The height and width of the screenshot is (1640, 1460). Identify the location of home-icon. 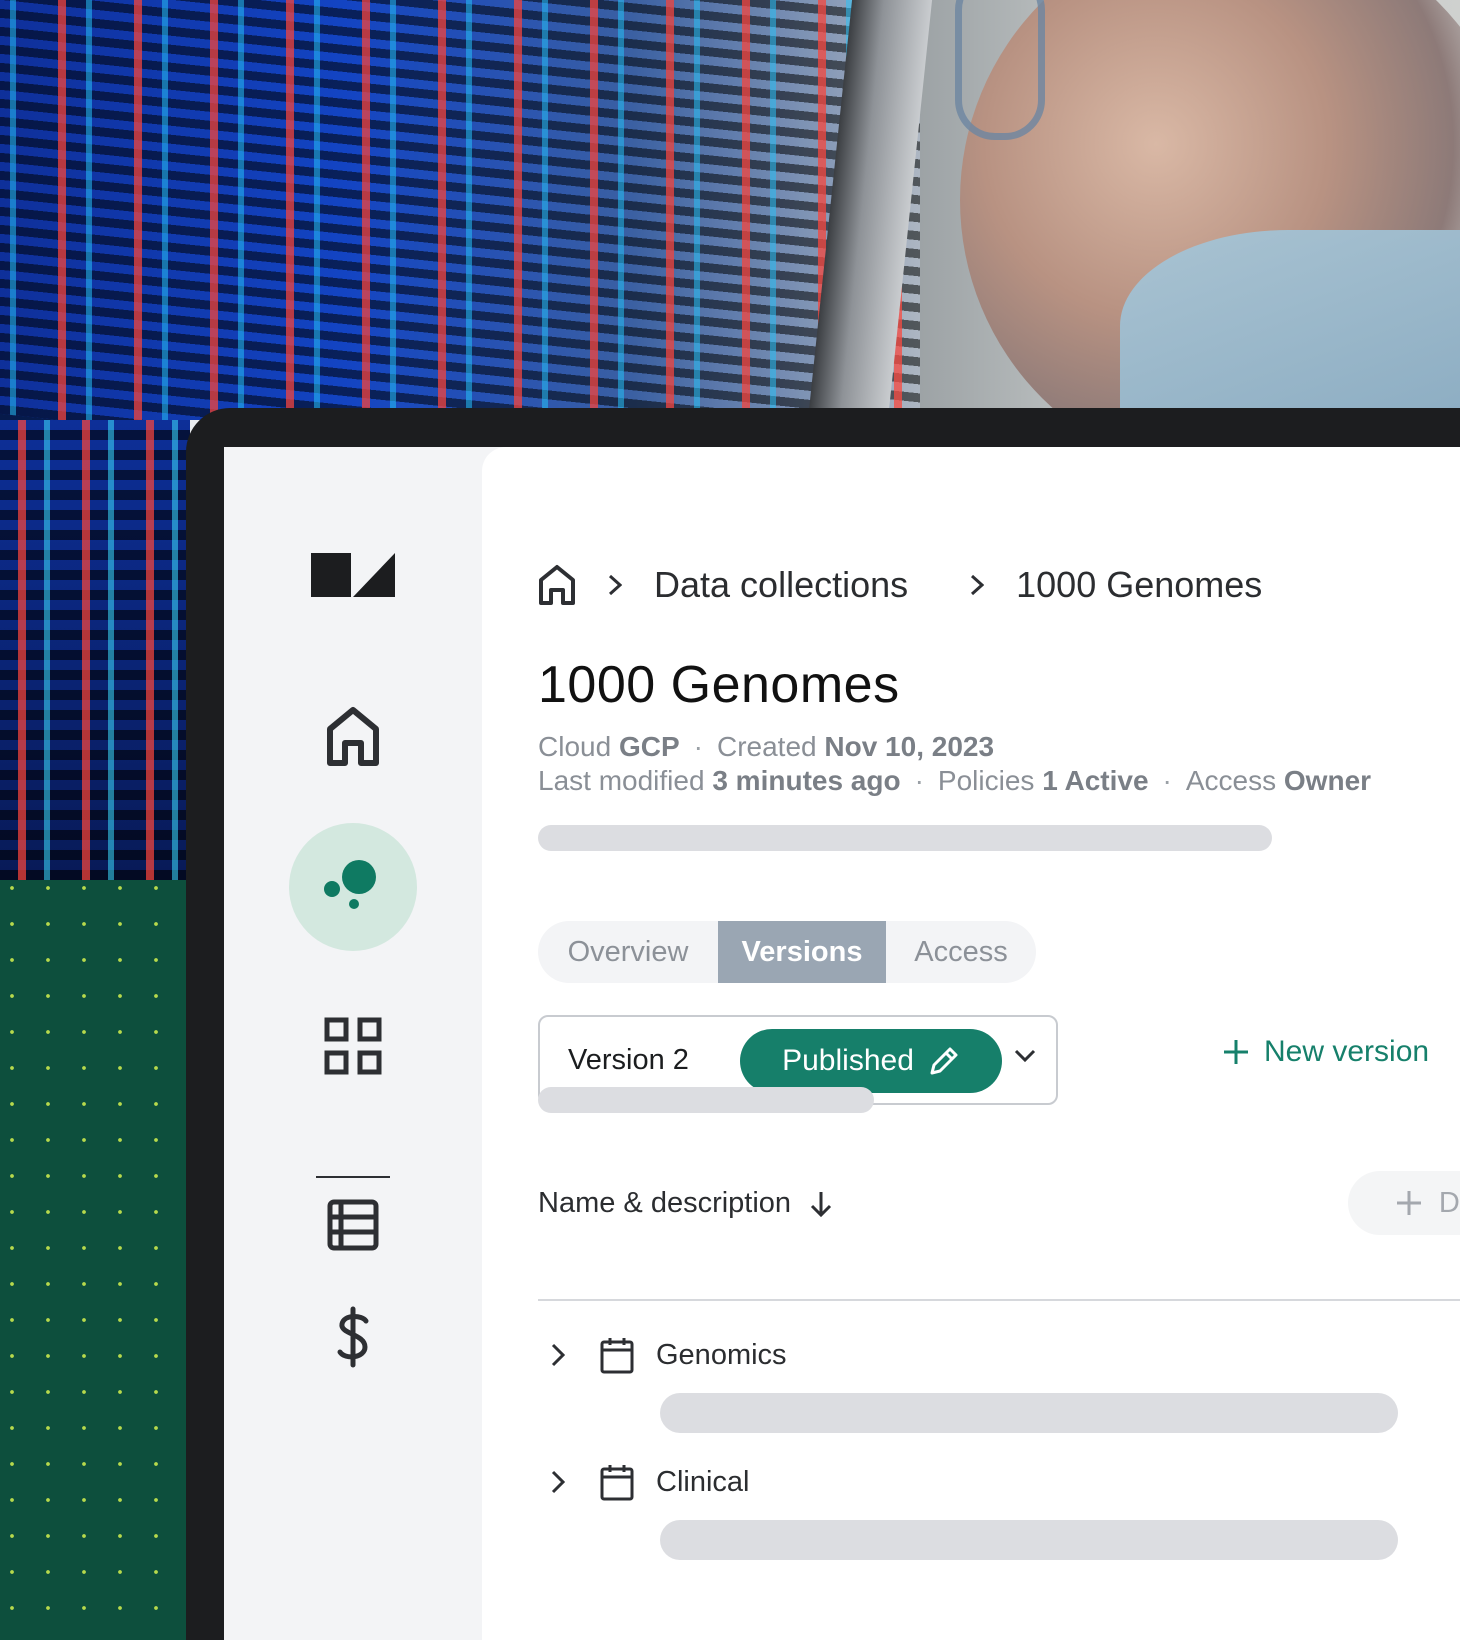
(353, 736).